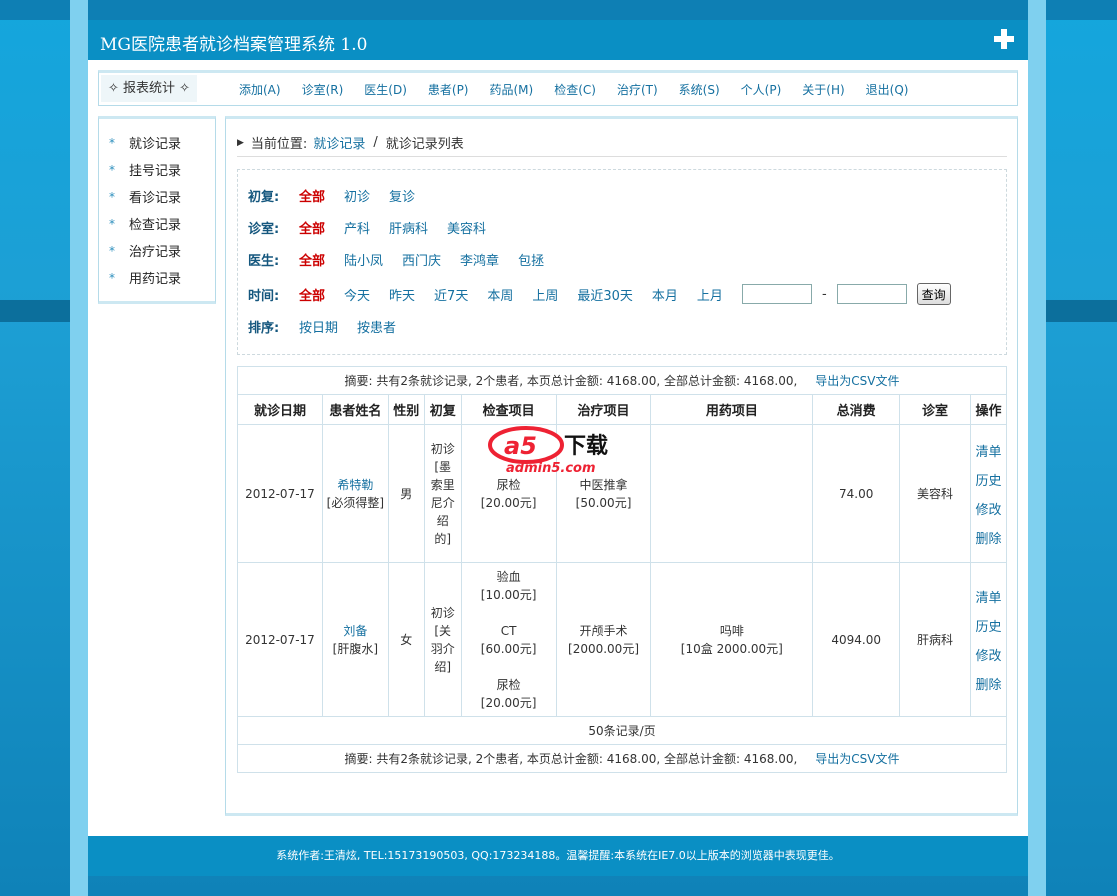  I want to click on filter-option: 昨天, so click(402, 294).